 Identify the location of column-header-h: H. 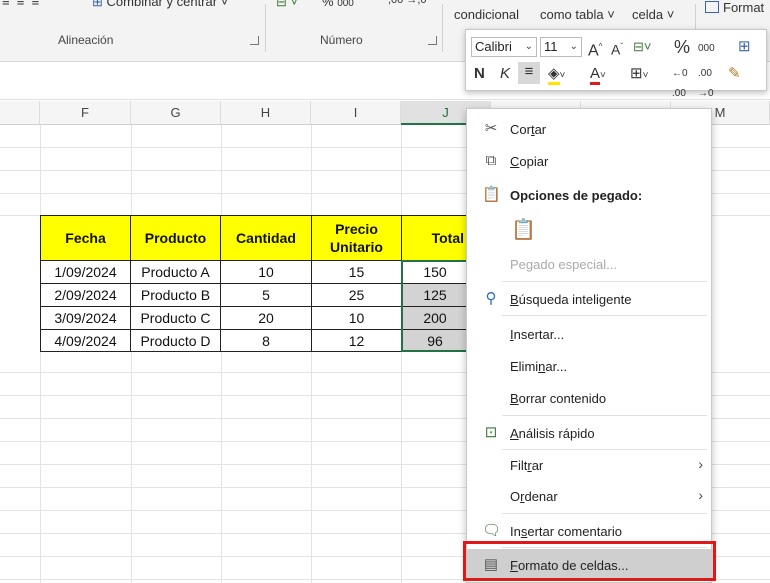
(266, 113).